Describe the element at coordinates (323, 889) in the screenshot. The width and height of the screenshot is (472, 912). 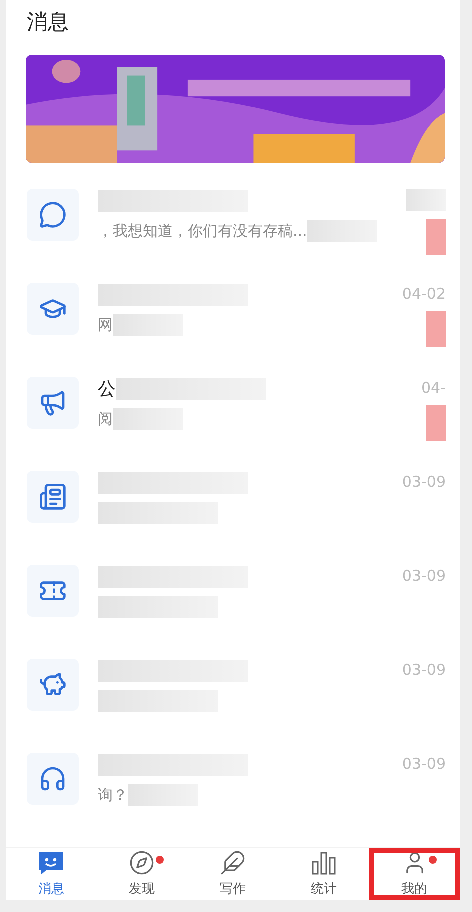
I see `tab-label: 统计` at that location.